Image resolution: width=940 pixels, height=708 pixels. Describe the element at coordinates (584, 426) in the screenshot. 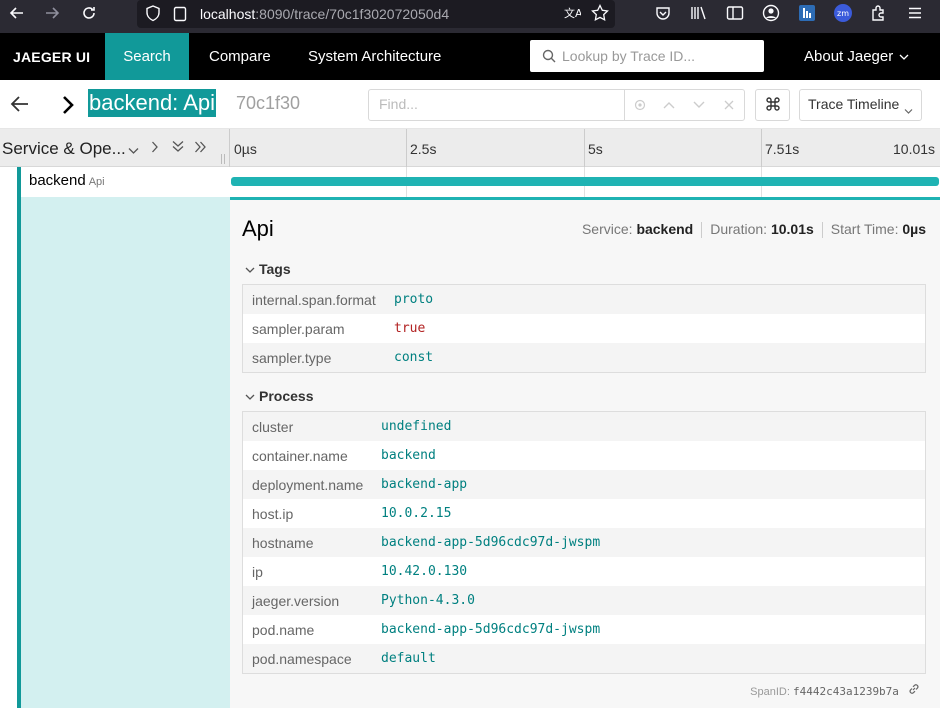

I see `table-row: cluster undefined` at that location.